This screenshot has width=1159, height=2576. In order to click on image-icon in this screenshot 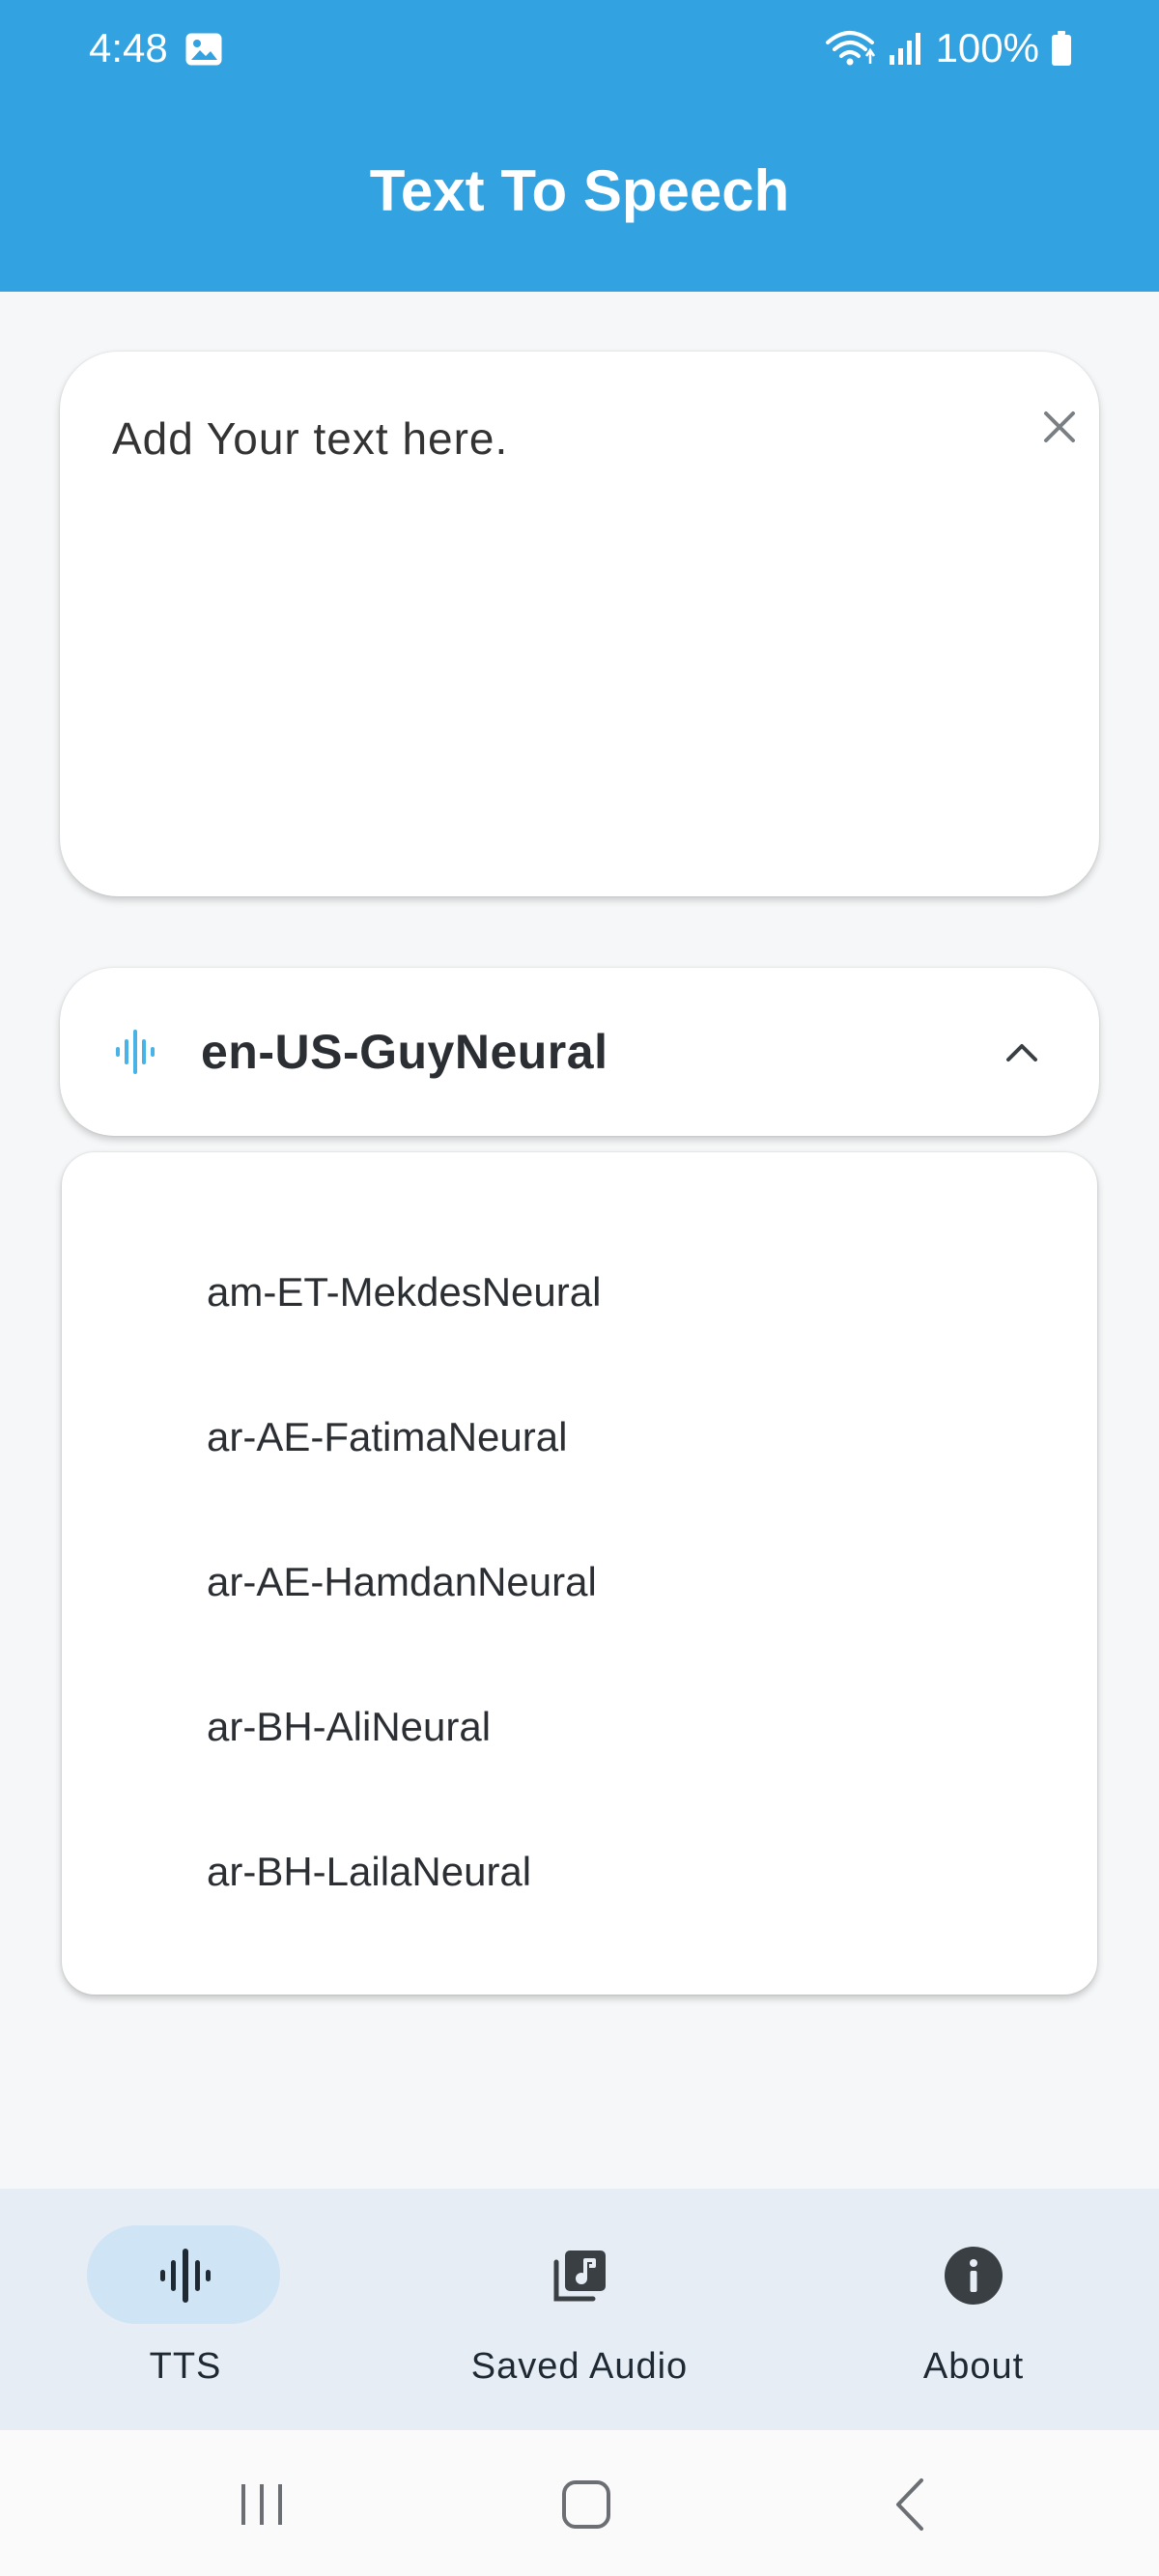, I will do `click(203, 49)`.